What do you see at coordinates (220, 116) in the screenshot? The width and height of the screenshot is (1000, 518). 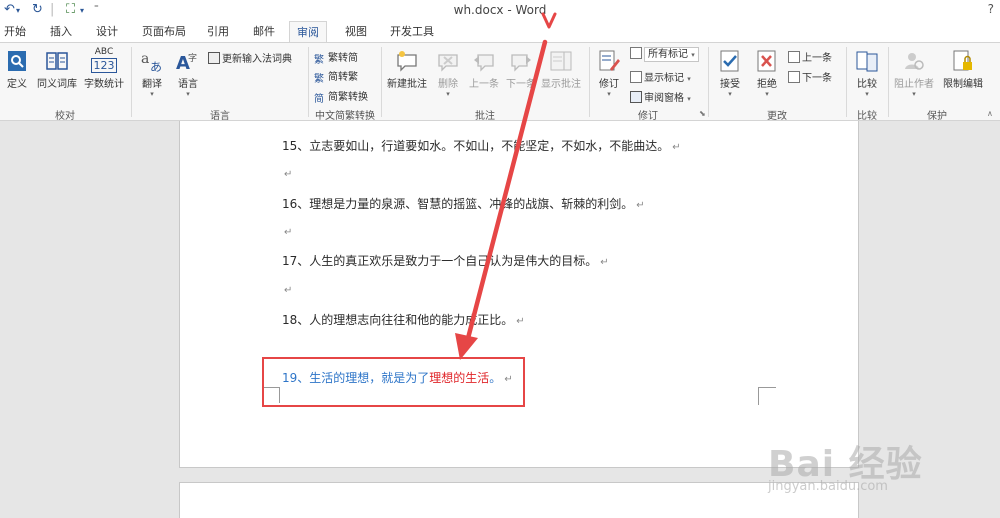 I see `group-label-language: 语言` at bounding box center [220, 116].